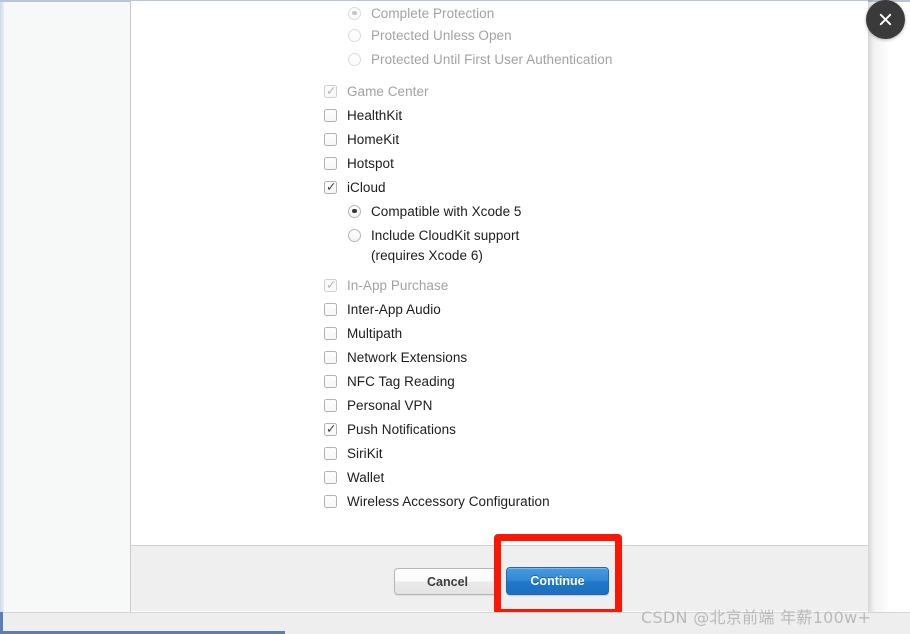 The height and width of the screenshot is (634, 910). What do you see at coordinates (365, 453) in the screenshot?
I see `capability-label-sirikit: SiriKit` at bounding box center [365, 453].